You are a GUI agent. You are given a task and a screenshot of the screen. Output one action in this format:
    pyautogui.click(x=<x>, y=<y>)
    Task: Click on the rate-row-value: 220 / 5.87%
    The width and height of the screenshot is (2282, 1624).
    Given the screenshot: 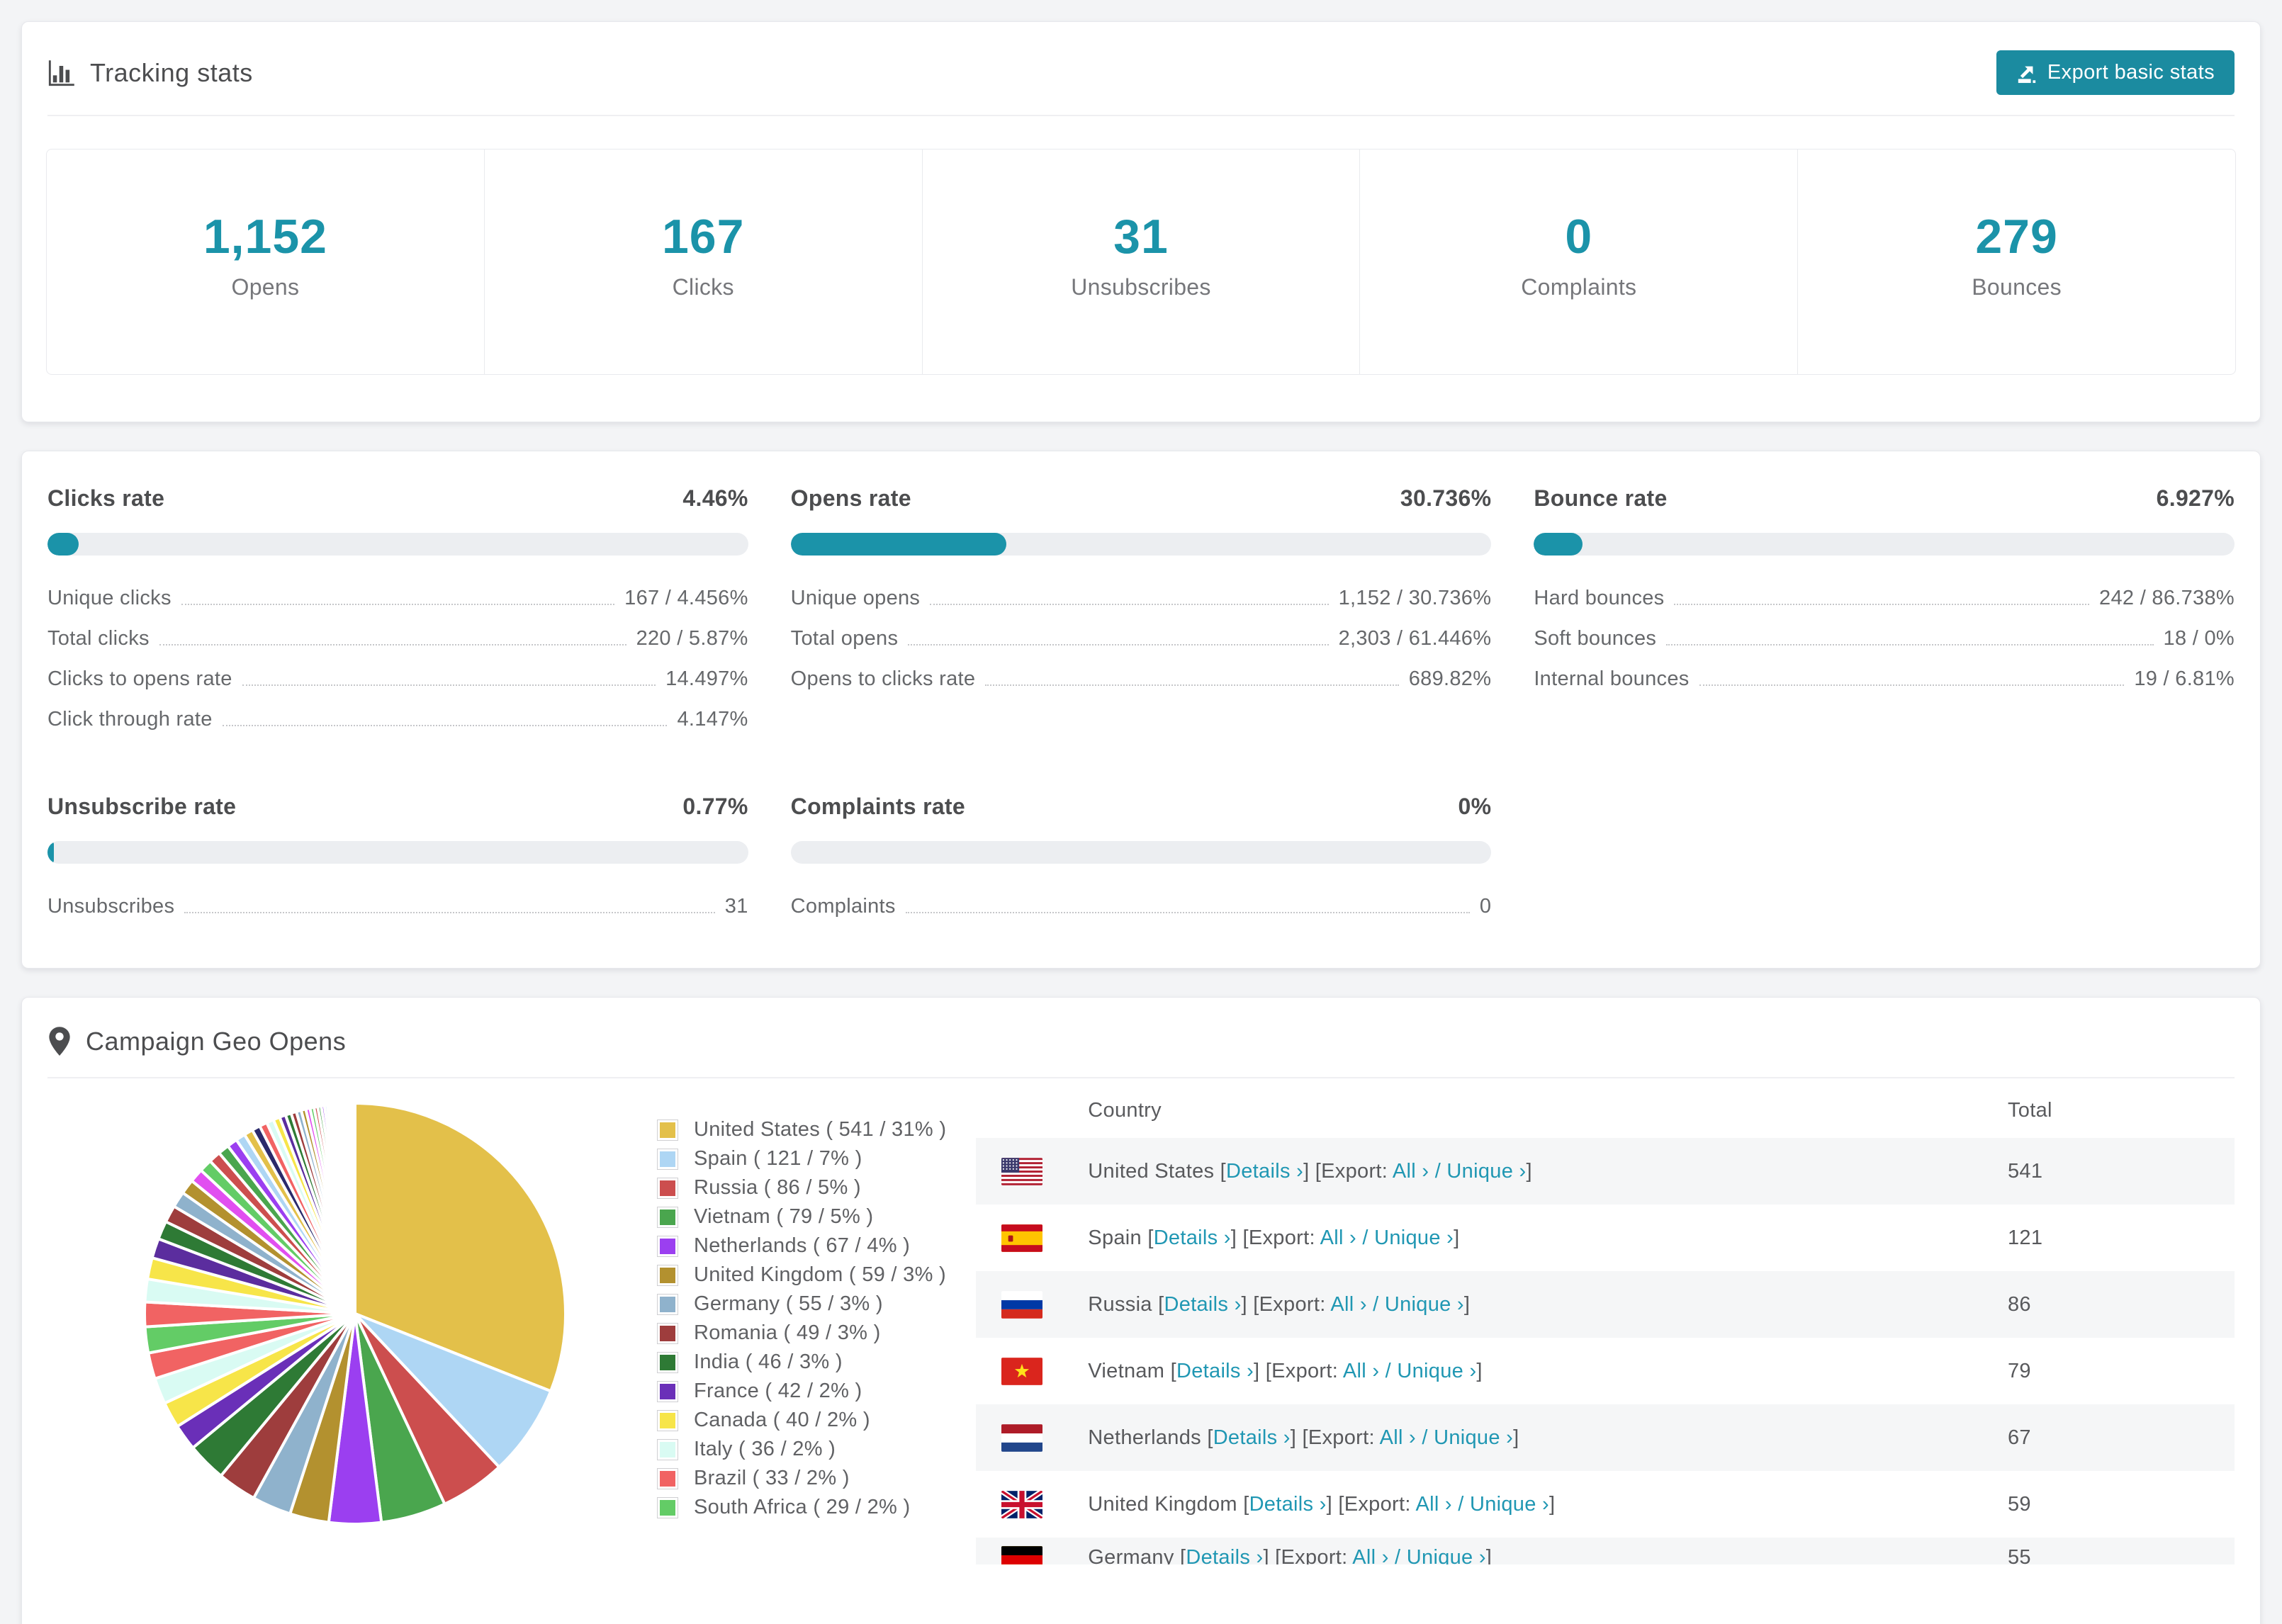 What is the action you would take?
    pyautogui.click(x=692, y=638)
    